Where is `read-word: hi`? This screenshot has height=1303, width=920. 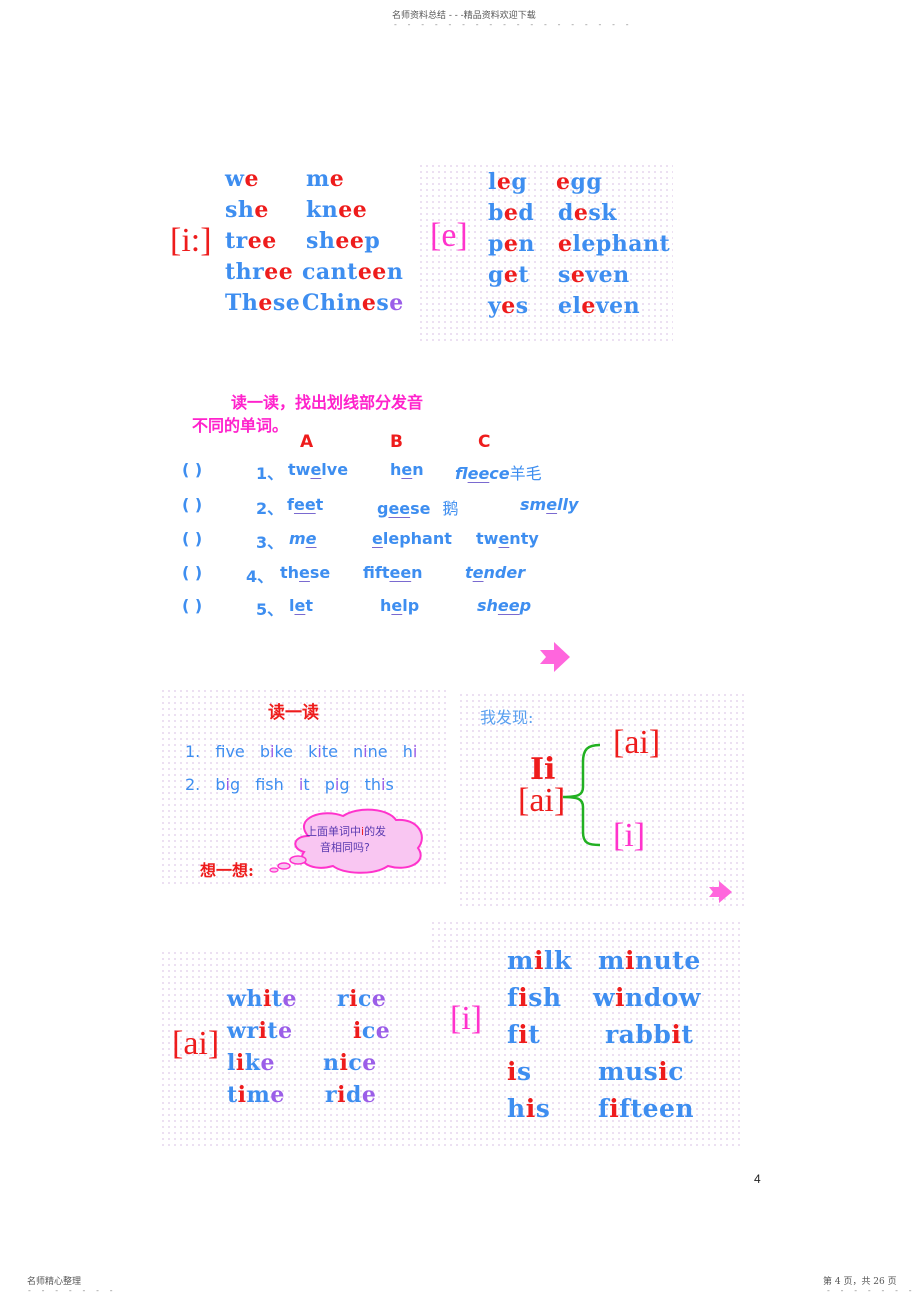 read-word: hi is located at coordinates (410, 751).